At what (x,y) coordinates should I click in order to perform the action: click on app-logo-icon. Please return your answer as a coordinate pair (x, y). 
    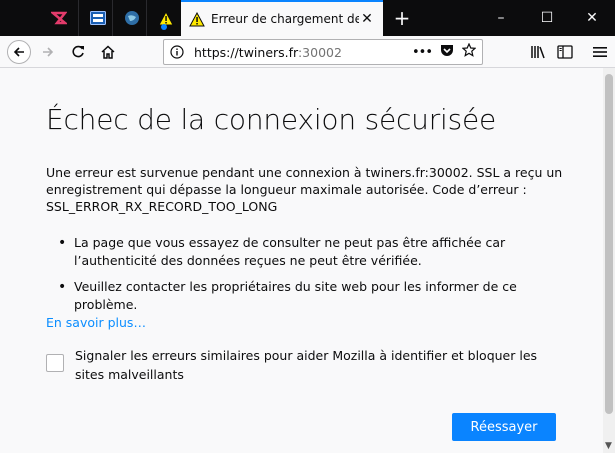
    Looking at the image, I should click on (59, 18).